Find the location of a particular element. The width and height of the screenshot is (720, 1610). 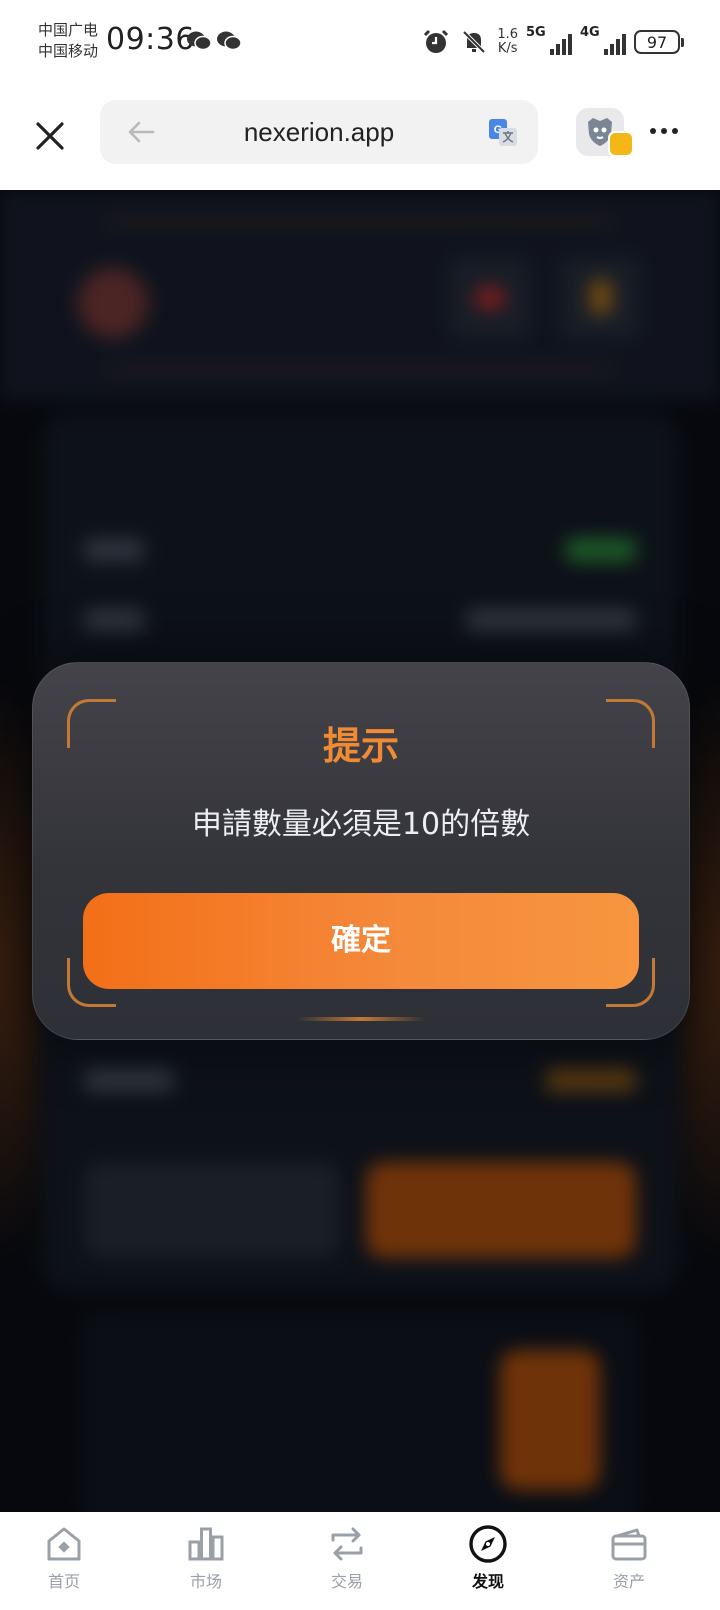

tab-label: 交易 is located at coordinates (346, 1581).